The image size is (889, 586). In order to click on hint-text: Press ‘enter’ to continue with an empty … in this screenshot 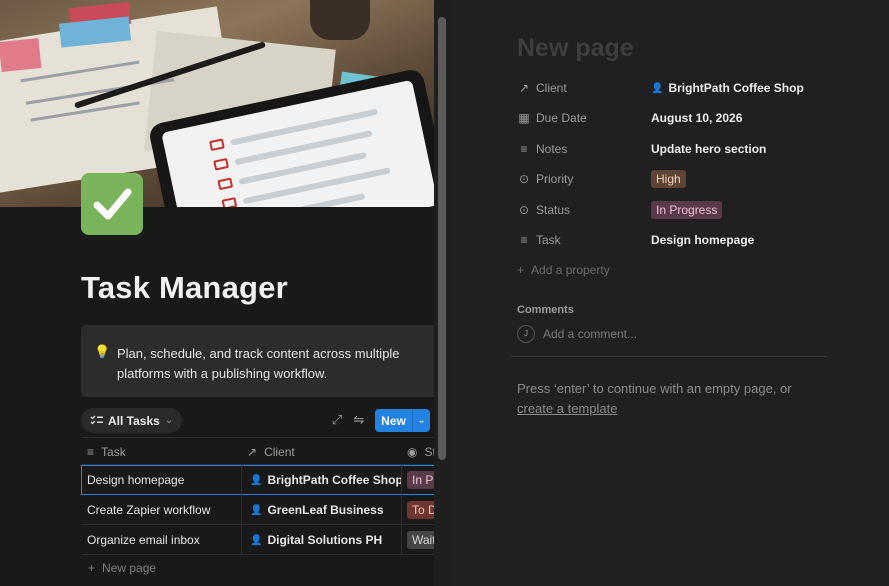, I will do `click(654, 388)`.